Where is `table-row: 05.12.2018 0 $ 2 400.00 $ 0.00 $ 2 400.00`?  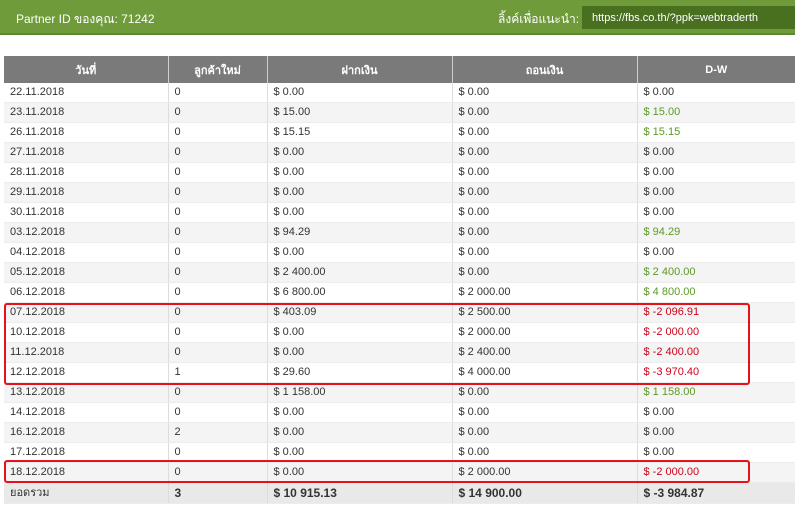 table-row: 05.12.2018 0 $ 2 400.00 $ 0.00 $ 2 400.00 is located at coordinates (399, 272).